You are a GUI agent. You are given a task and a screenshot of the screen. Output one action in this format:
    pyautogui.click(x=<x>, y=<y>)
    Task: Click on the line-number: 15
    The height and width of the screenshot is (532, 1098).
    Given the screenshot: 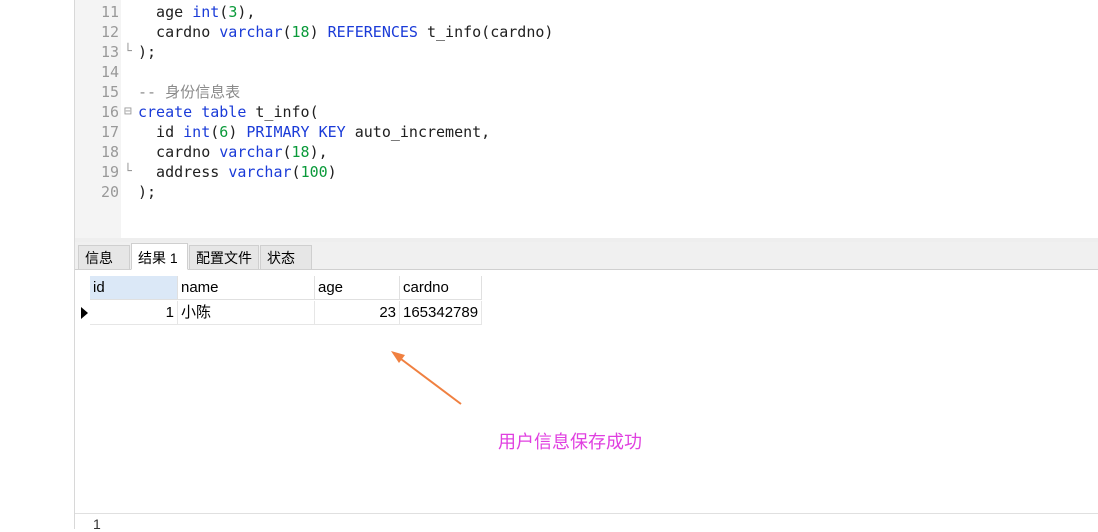 What is the action you would take?
    pyautogui.click(x=109, y=92)
    